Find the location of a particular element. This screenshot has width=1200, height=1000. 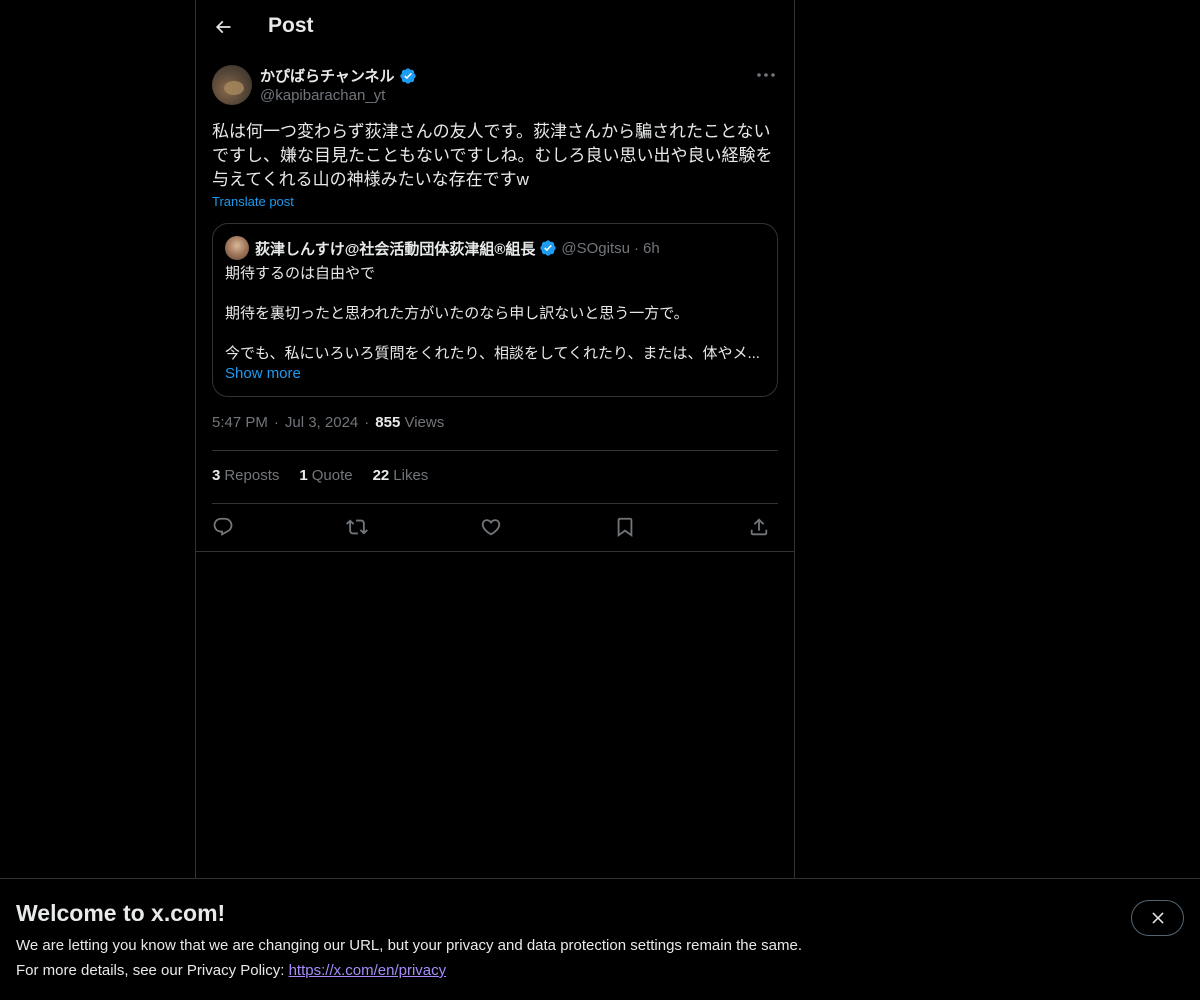

more-horizontal-icon is located at coordinates (766, 75).